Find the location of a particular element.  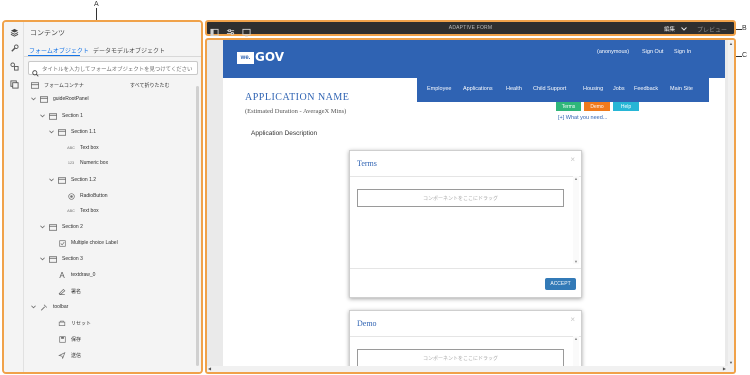

tree-item-label: 保存 is located at coordinates (76, 339).